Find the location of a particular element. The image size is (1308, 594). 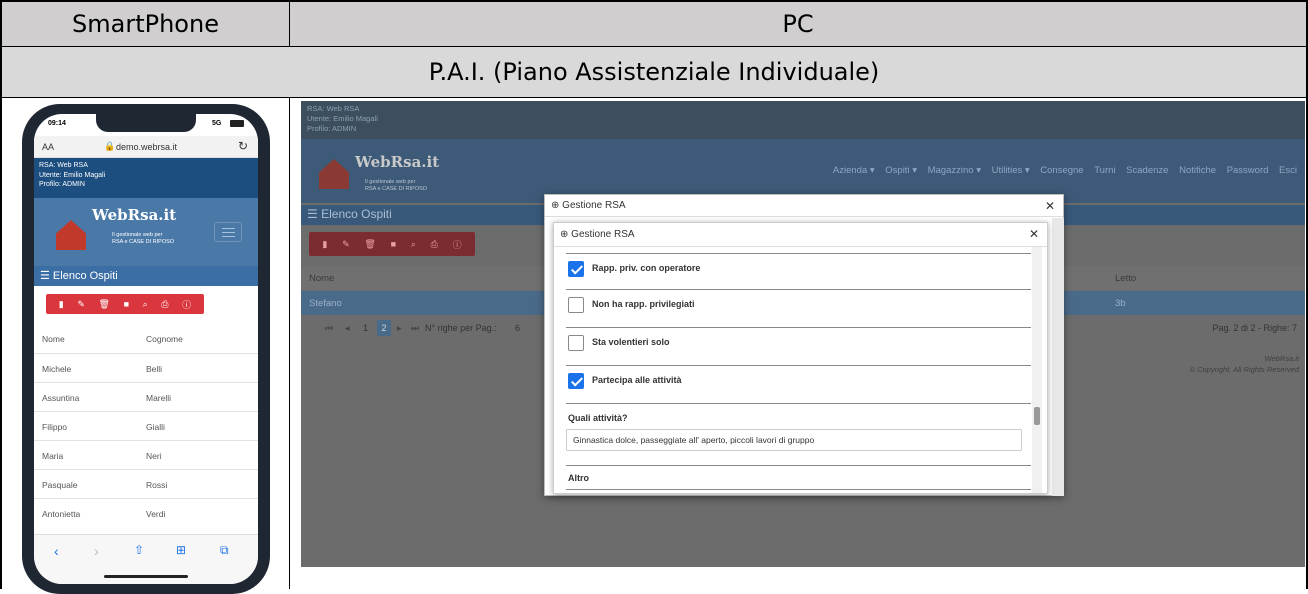

url-text: demo.webrsa.it is located at coordinates (146, 147).